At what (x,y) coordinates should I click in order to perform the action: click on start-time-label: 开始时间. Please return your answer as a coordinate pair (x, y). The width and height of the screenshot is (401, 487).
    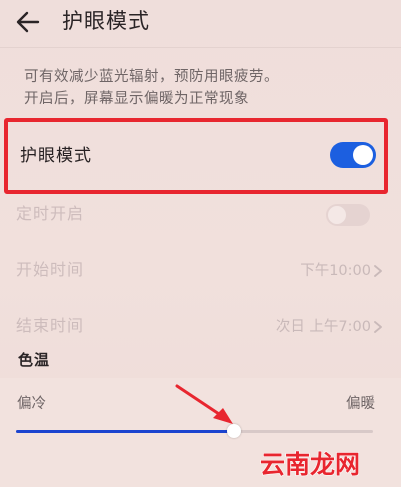
    Looking at the image, I should click on (50, 269).